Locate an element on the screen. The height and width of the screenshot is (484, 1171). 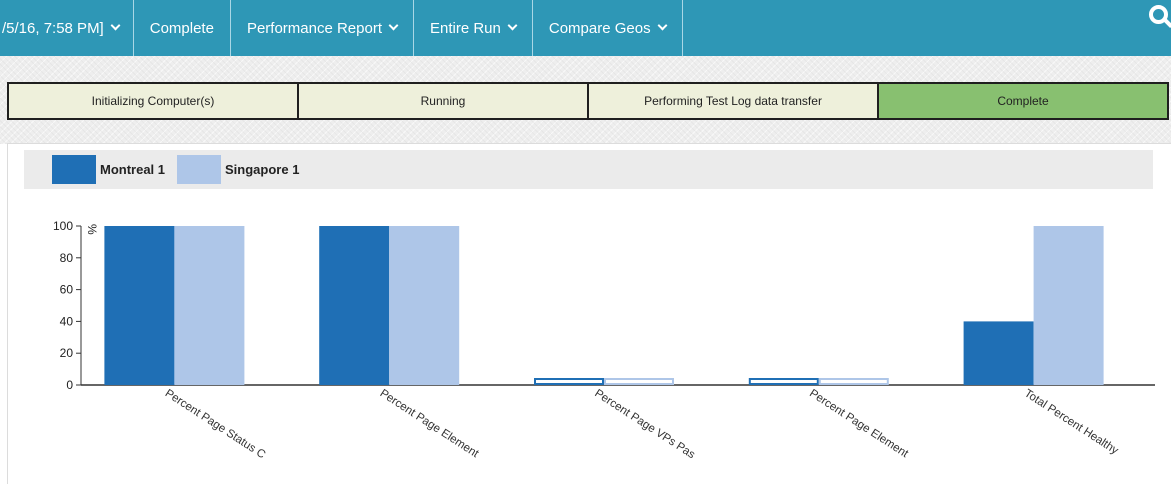
y-tick-label: 40 is located at coordinates (67, 321).